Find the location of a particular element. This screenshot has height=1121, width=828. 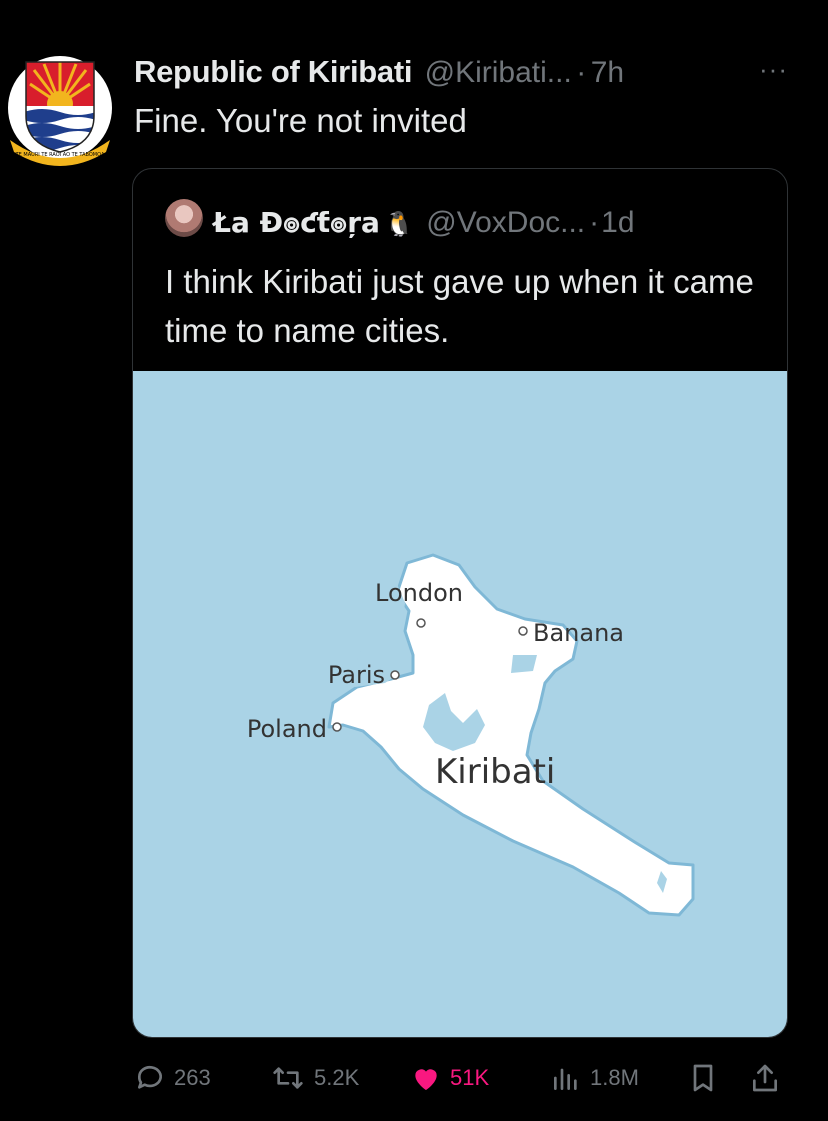

author-avatar: TE MAURI TE RAOI AO TE TABOMOA is located at coordinates (60, 110).